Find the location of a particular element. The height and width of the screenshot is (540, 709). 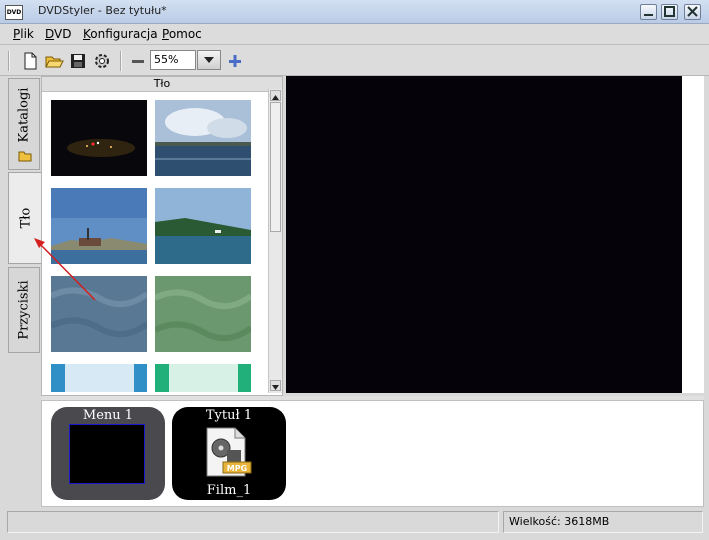

tab-przyciski-label: Przyciski is located at coordinates (24, 310).